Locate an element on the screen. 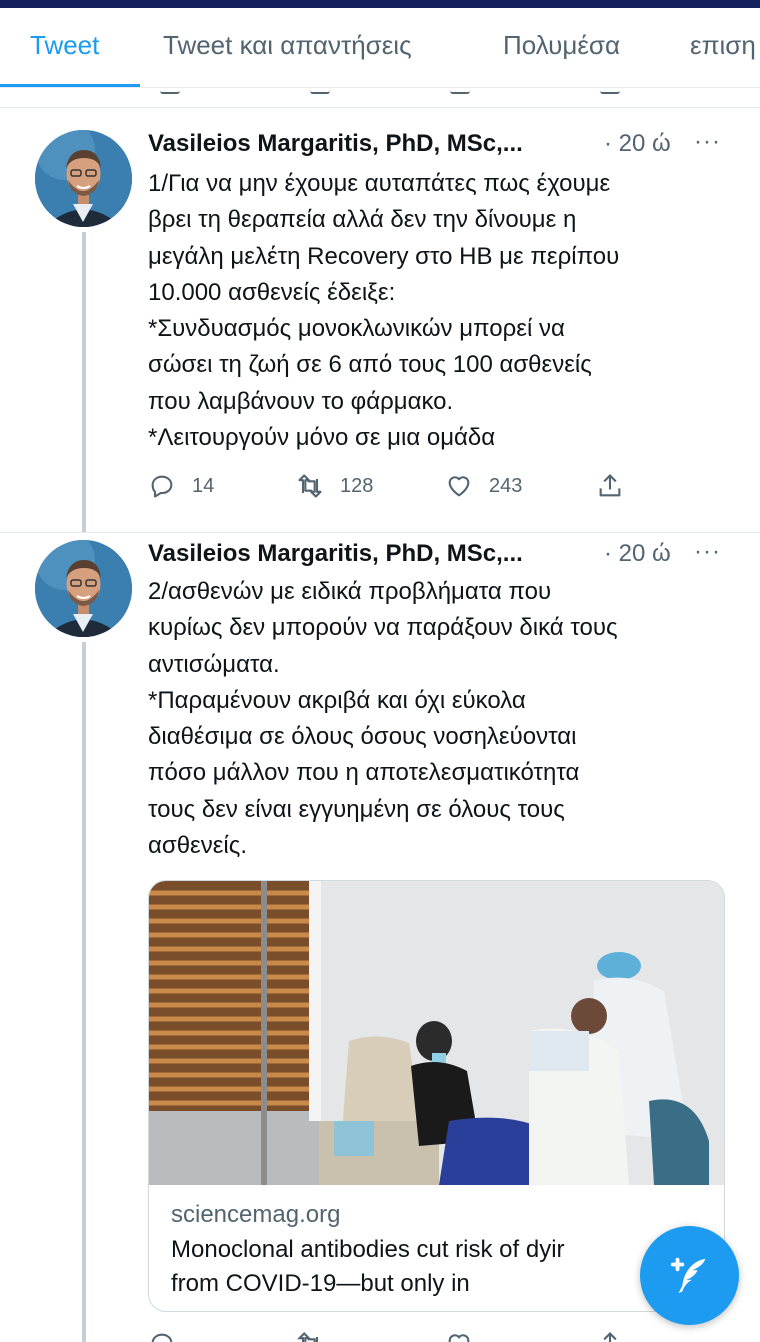 The width and height of the screenshot is (760, 1342). like-button: 243 is located at coordinates (483, 486).